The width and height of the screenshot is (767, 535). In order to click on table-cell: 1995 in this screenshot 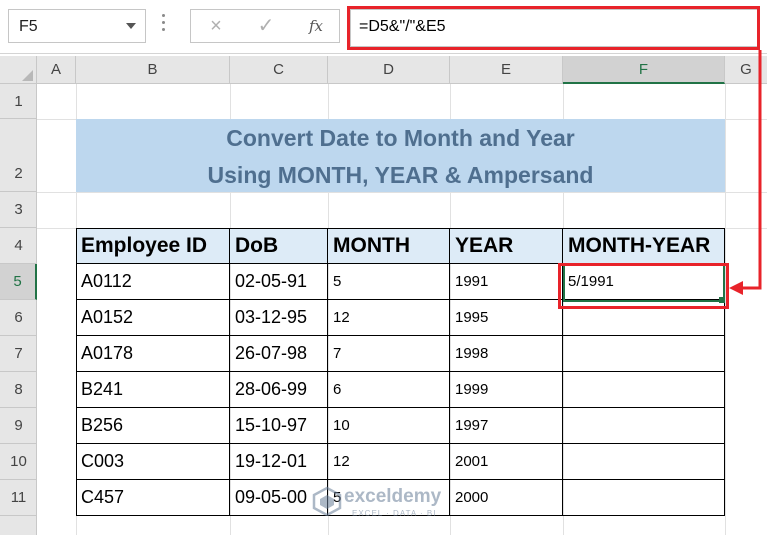, I will do `click(506, 318)`.